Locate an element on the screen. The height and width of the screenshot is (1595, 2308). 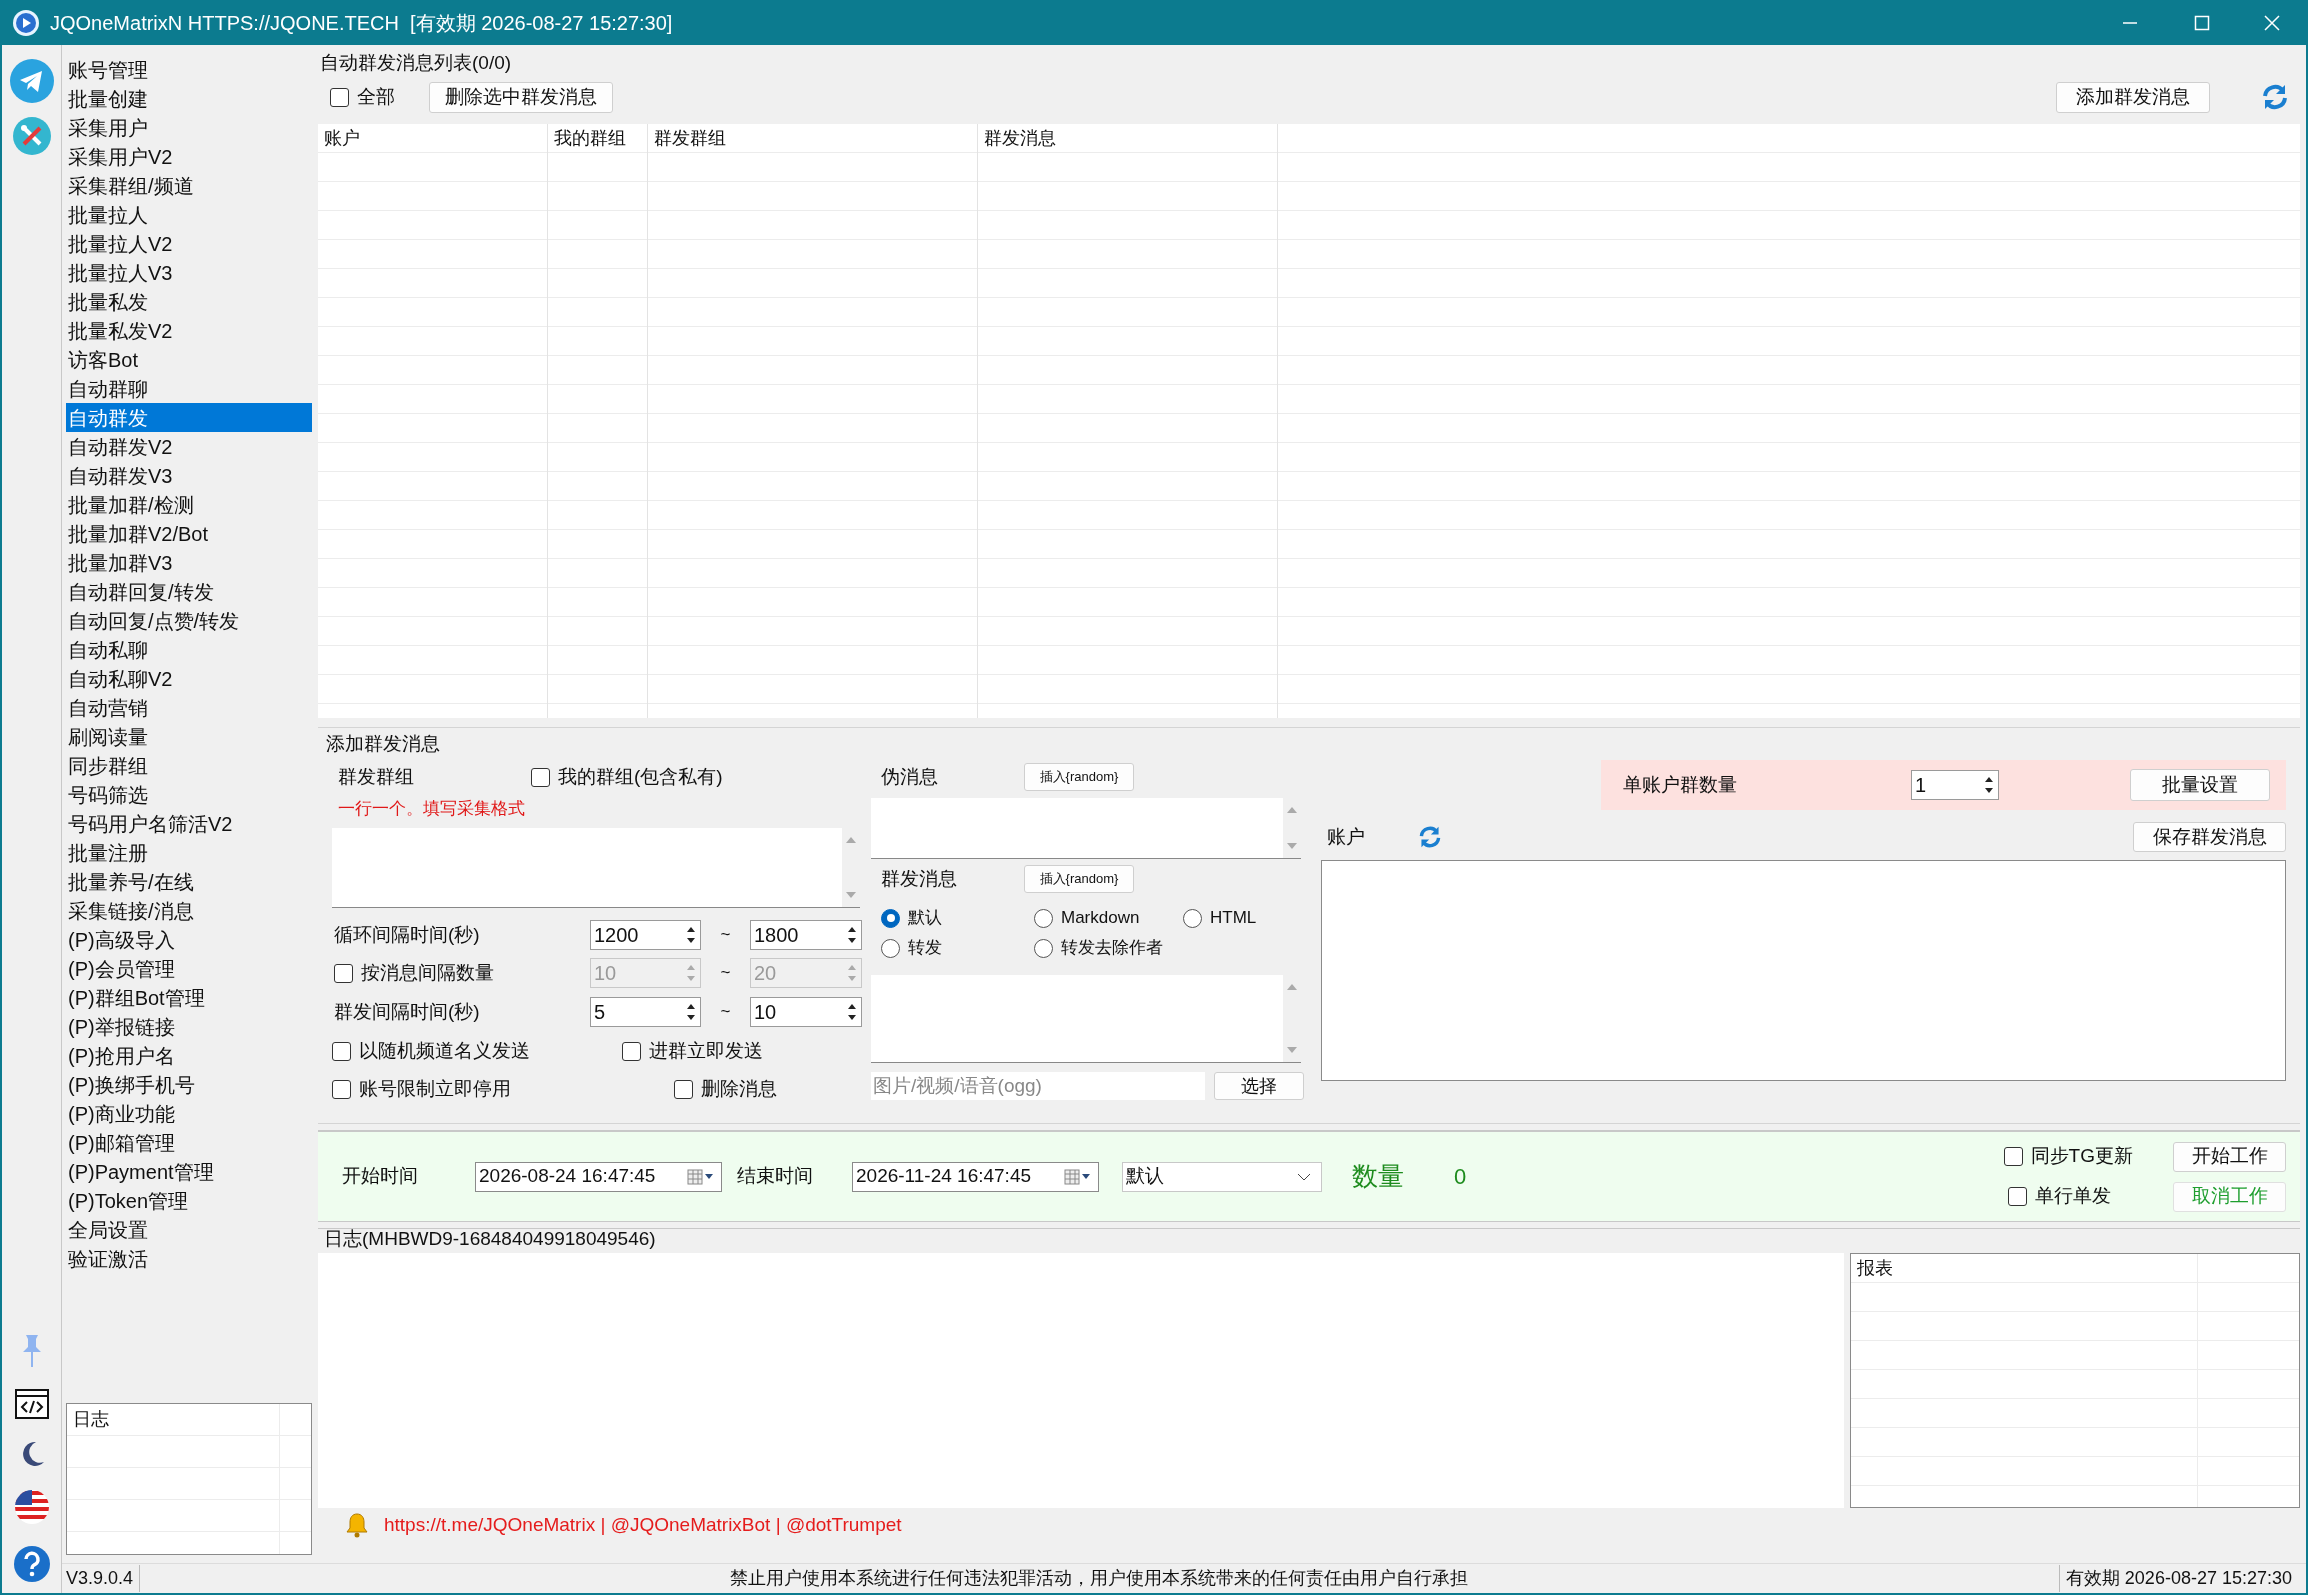
number-field: 5 is located at coordinates (645, 1012).